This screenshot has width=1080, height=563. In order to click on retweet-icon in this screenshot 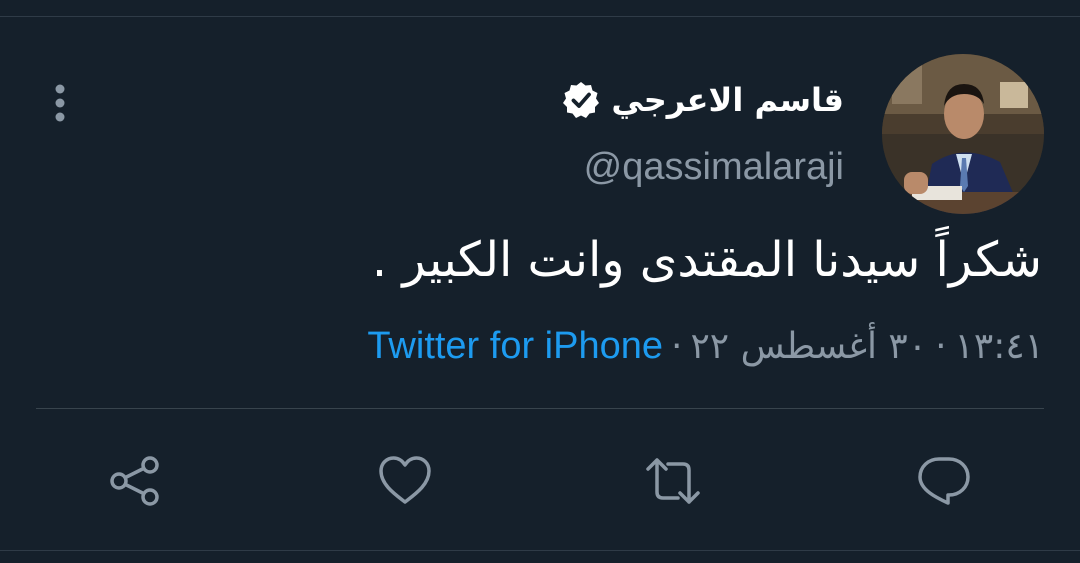, I will do `click(673, 481)`.